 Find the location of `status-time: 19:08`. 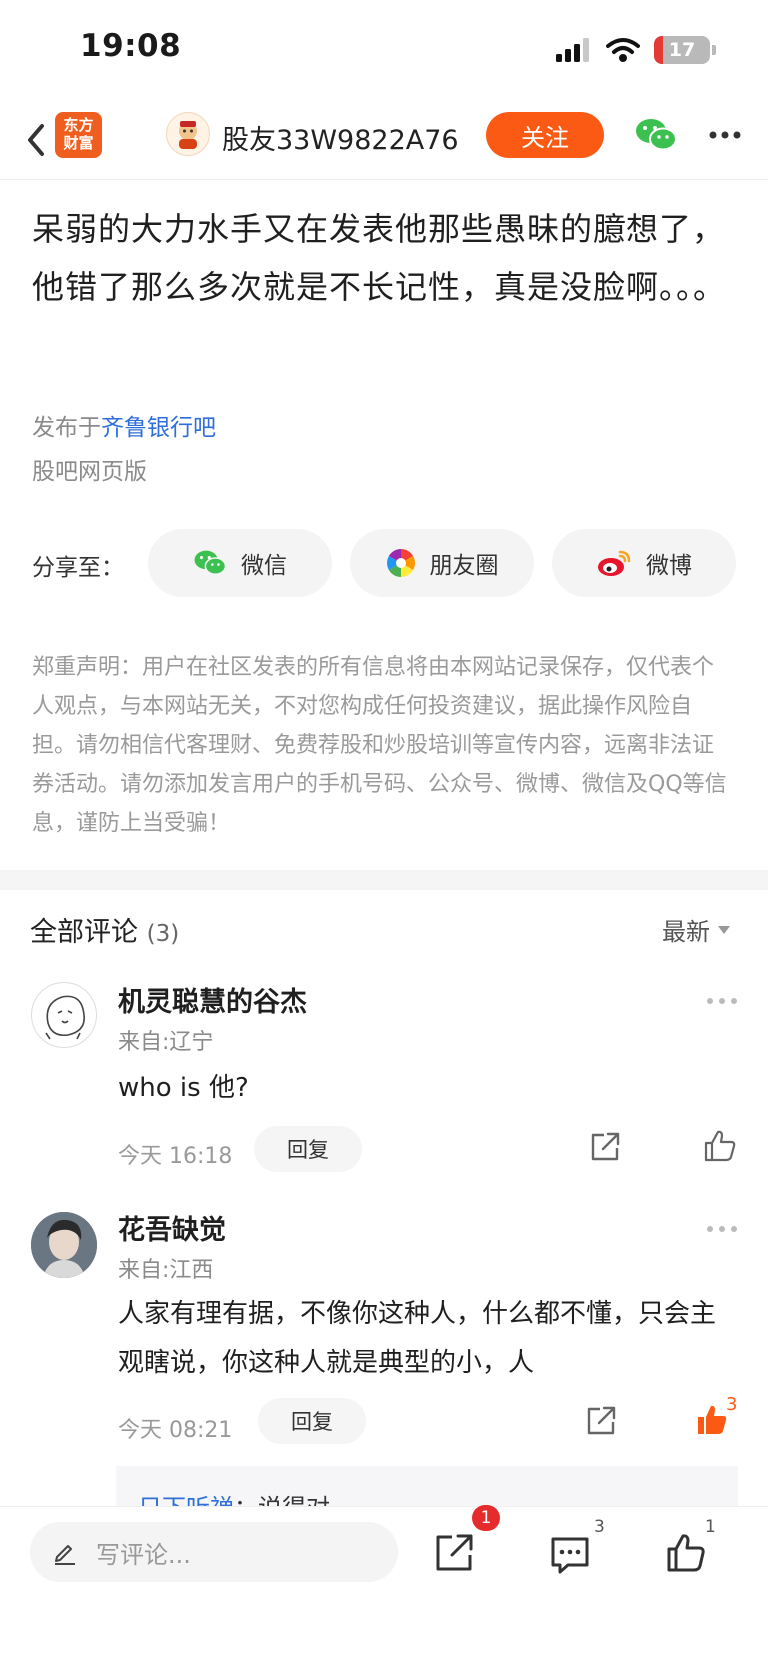

status-time: 19:08 is located at coordinates (131, 46).